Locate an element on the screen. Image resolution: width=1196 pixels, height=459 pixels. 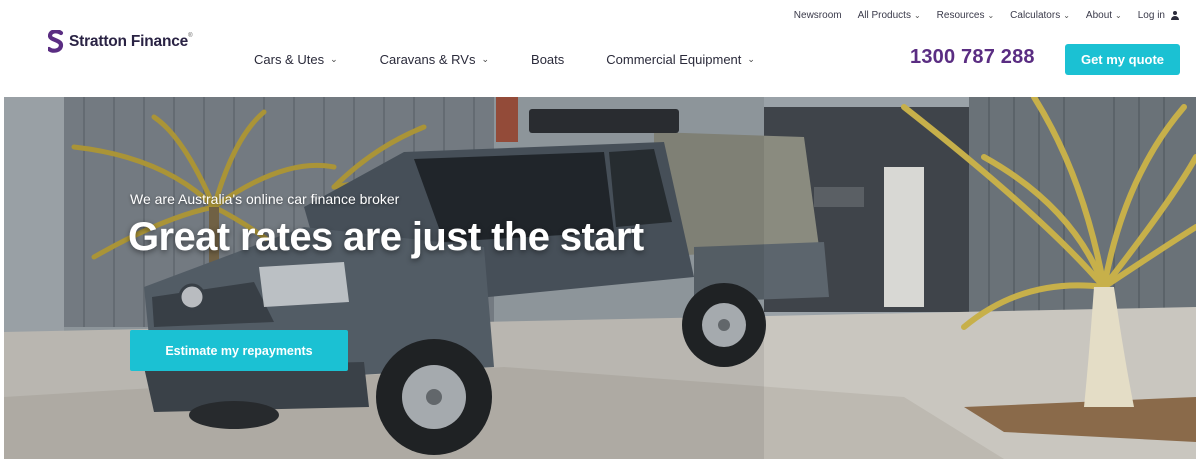
logo-s-icon is located at coordinates (56, 41).